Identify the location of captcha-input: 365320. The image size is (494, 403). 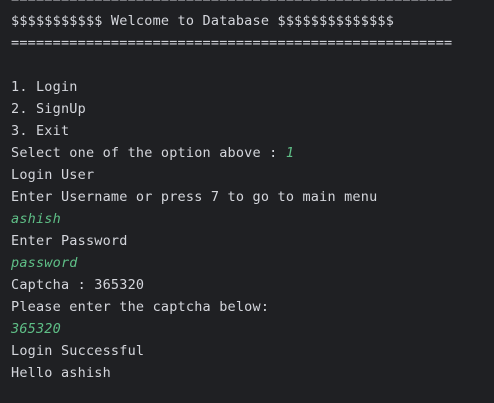
(36, 329).